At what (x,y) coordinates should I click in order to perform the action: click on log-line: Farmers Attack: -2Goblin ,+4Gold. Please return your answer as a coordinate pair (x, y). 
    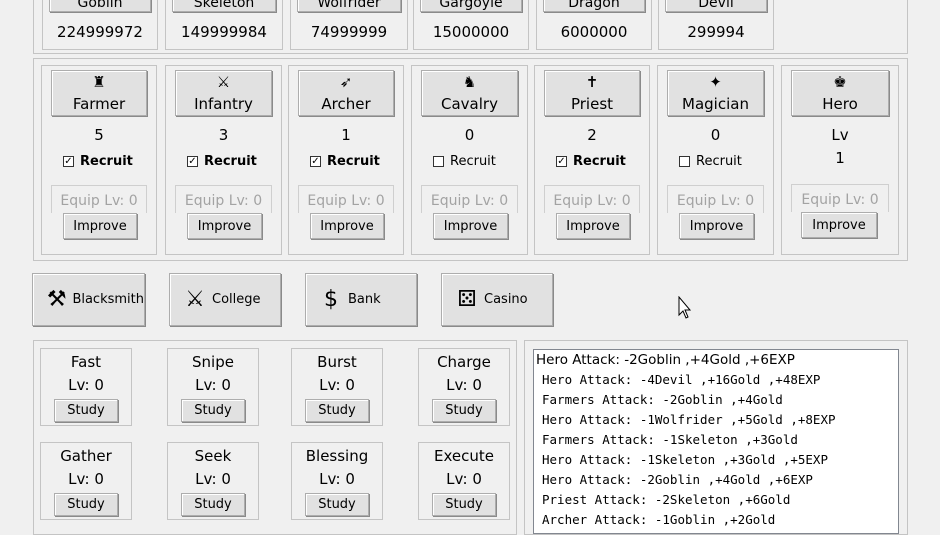
    Looking at the image, I should click on (662, 399).